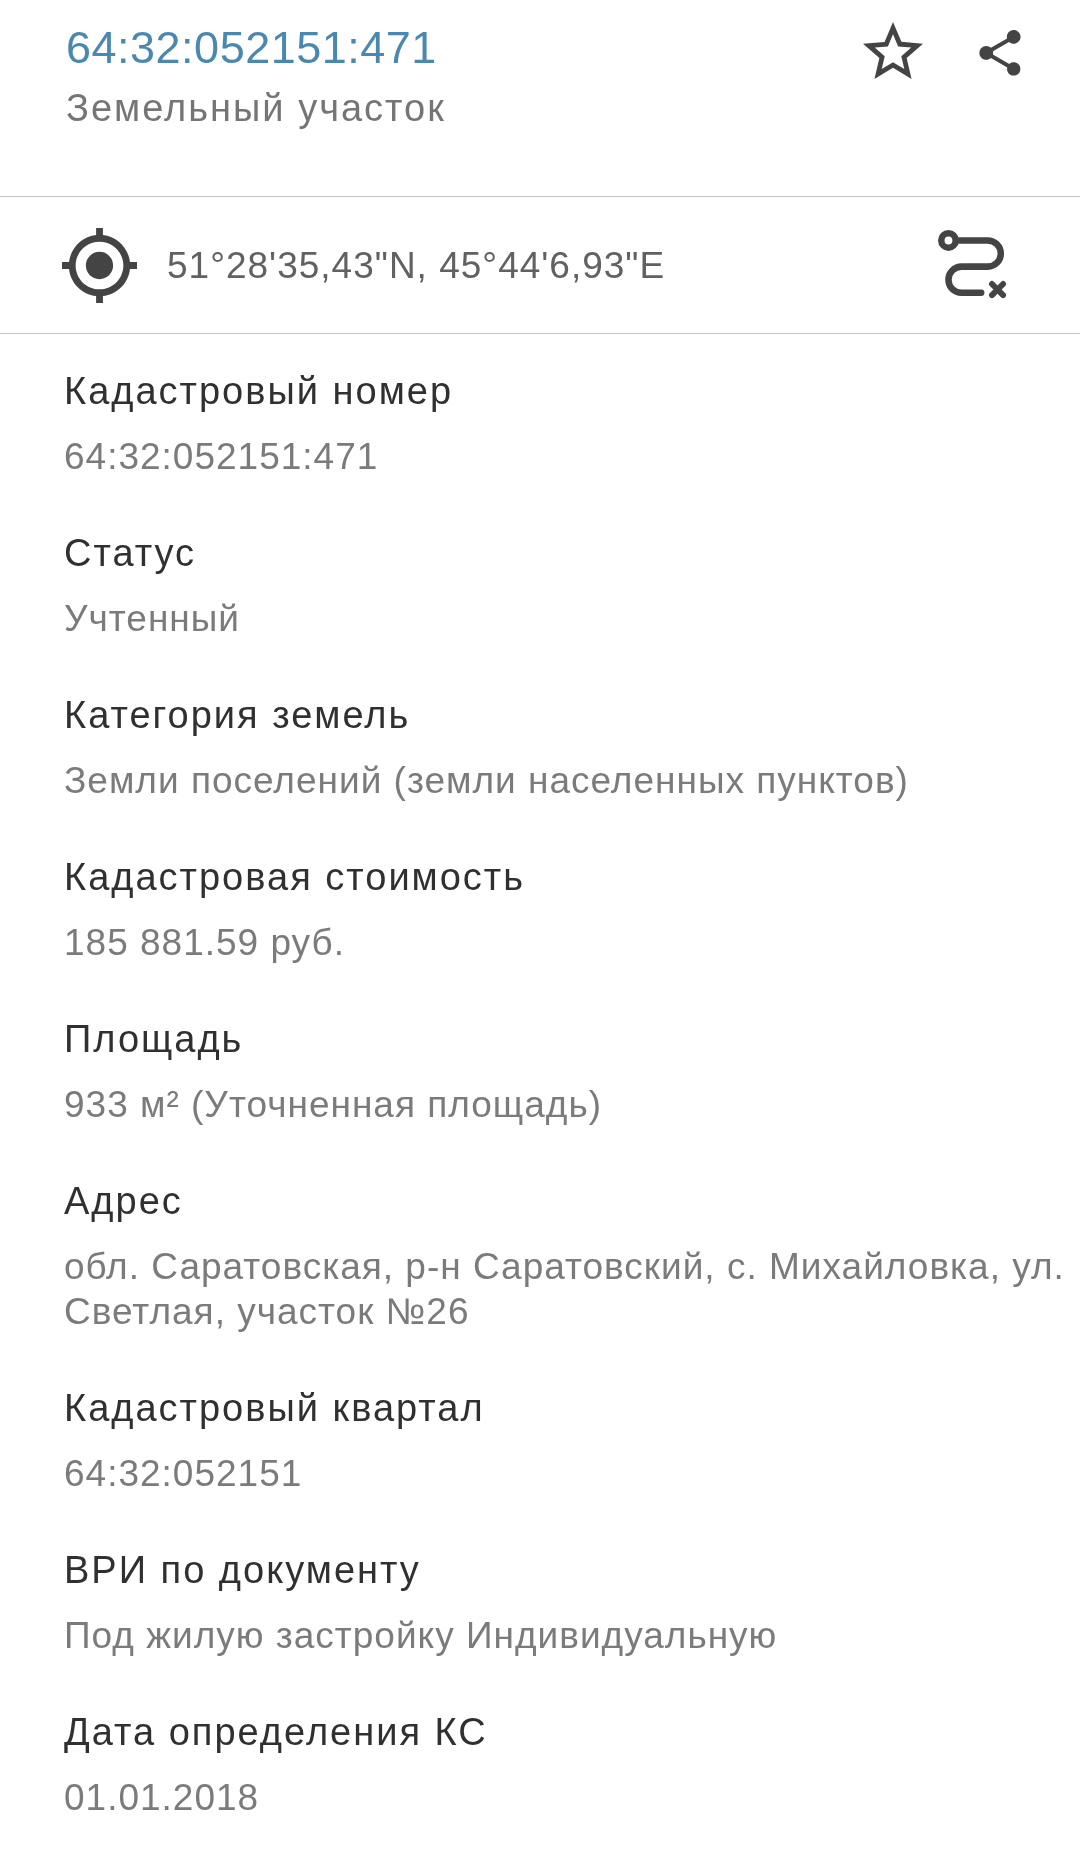 Image resolution: width=1080 pixels, height=1859 pixels. What do you see at coordinates (1000, 52) in the screenshot?
I see `share-icon` at bounding box center [1000, 52].